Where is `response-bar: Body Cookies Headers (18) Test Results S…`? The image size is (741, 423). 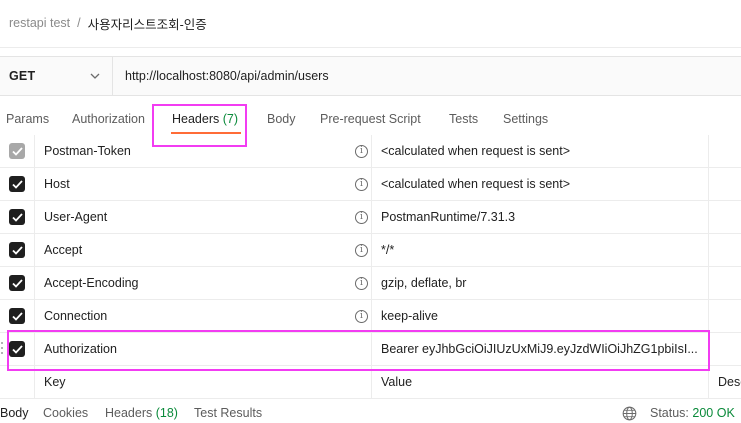
response-bar: Body Cookies Headers (18) Test Results S… is located at coordinates (370, 410).